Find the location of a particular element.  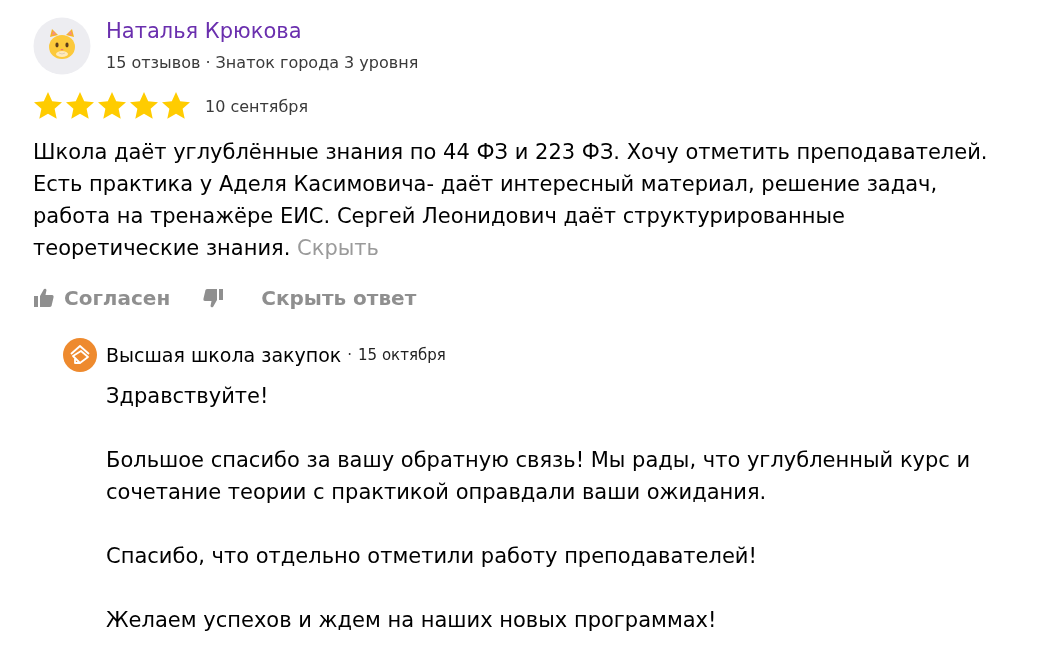

reply-paragraph: Желаем успехов и ждем на наших новых программах! is located at coordinates (412, 620).